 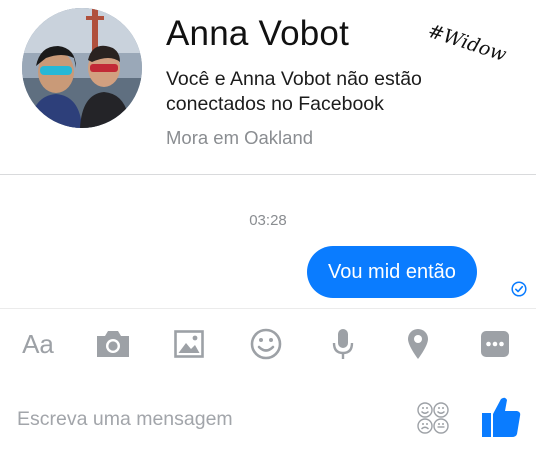 What do you see at coordinates (519, 289) in the screenshot?
I see `sent-check-icon` at bounding box center [519, 289].